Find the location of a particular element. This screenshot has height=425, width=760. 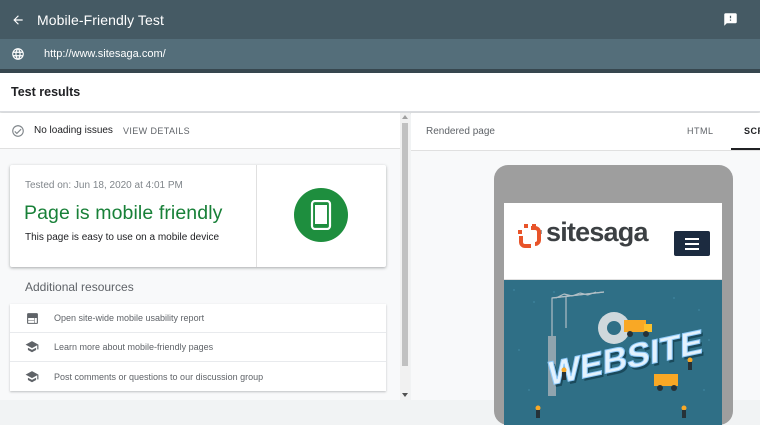

app-bar: Mobile-Friendly Test is located at coordinates (380, 19).